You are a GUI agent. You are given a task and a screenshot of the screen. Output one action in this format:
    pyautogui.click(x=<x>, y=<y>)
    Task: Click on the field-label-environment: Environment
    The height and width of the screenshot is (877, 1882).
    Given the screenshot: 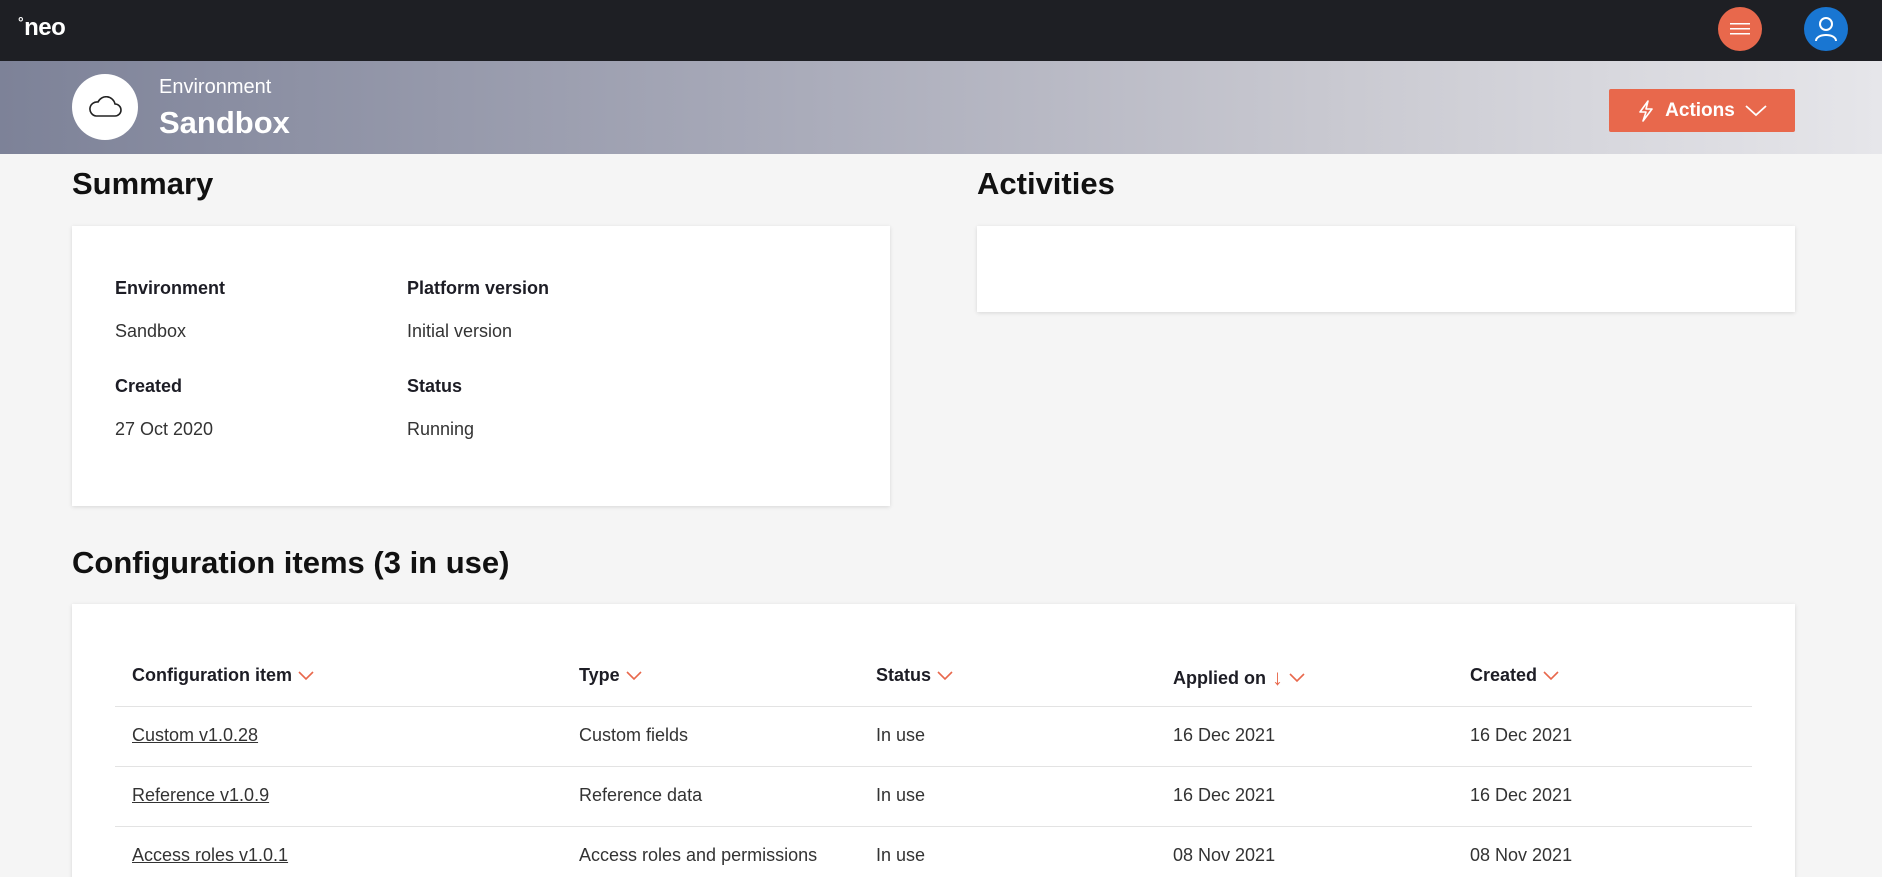 What is the action you would take?
    pyautogui.click(x=170, y=288)
    